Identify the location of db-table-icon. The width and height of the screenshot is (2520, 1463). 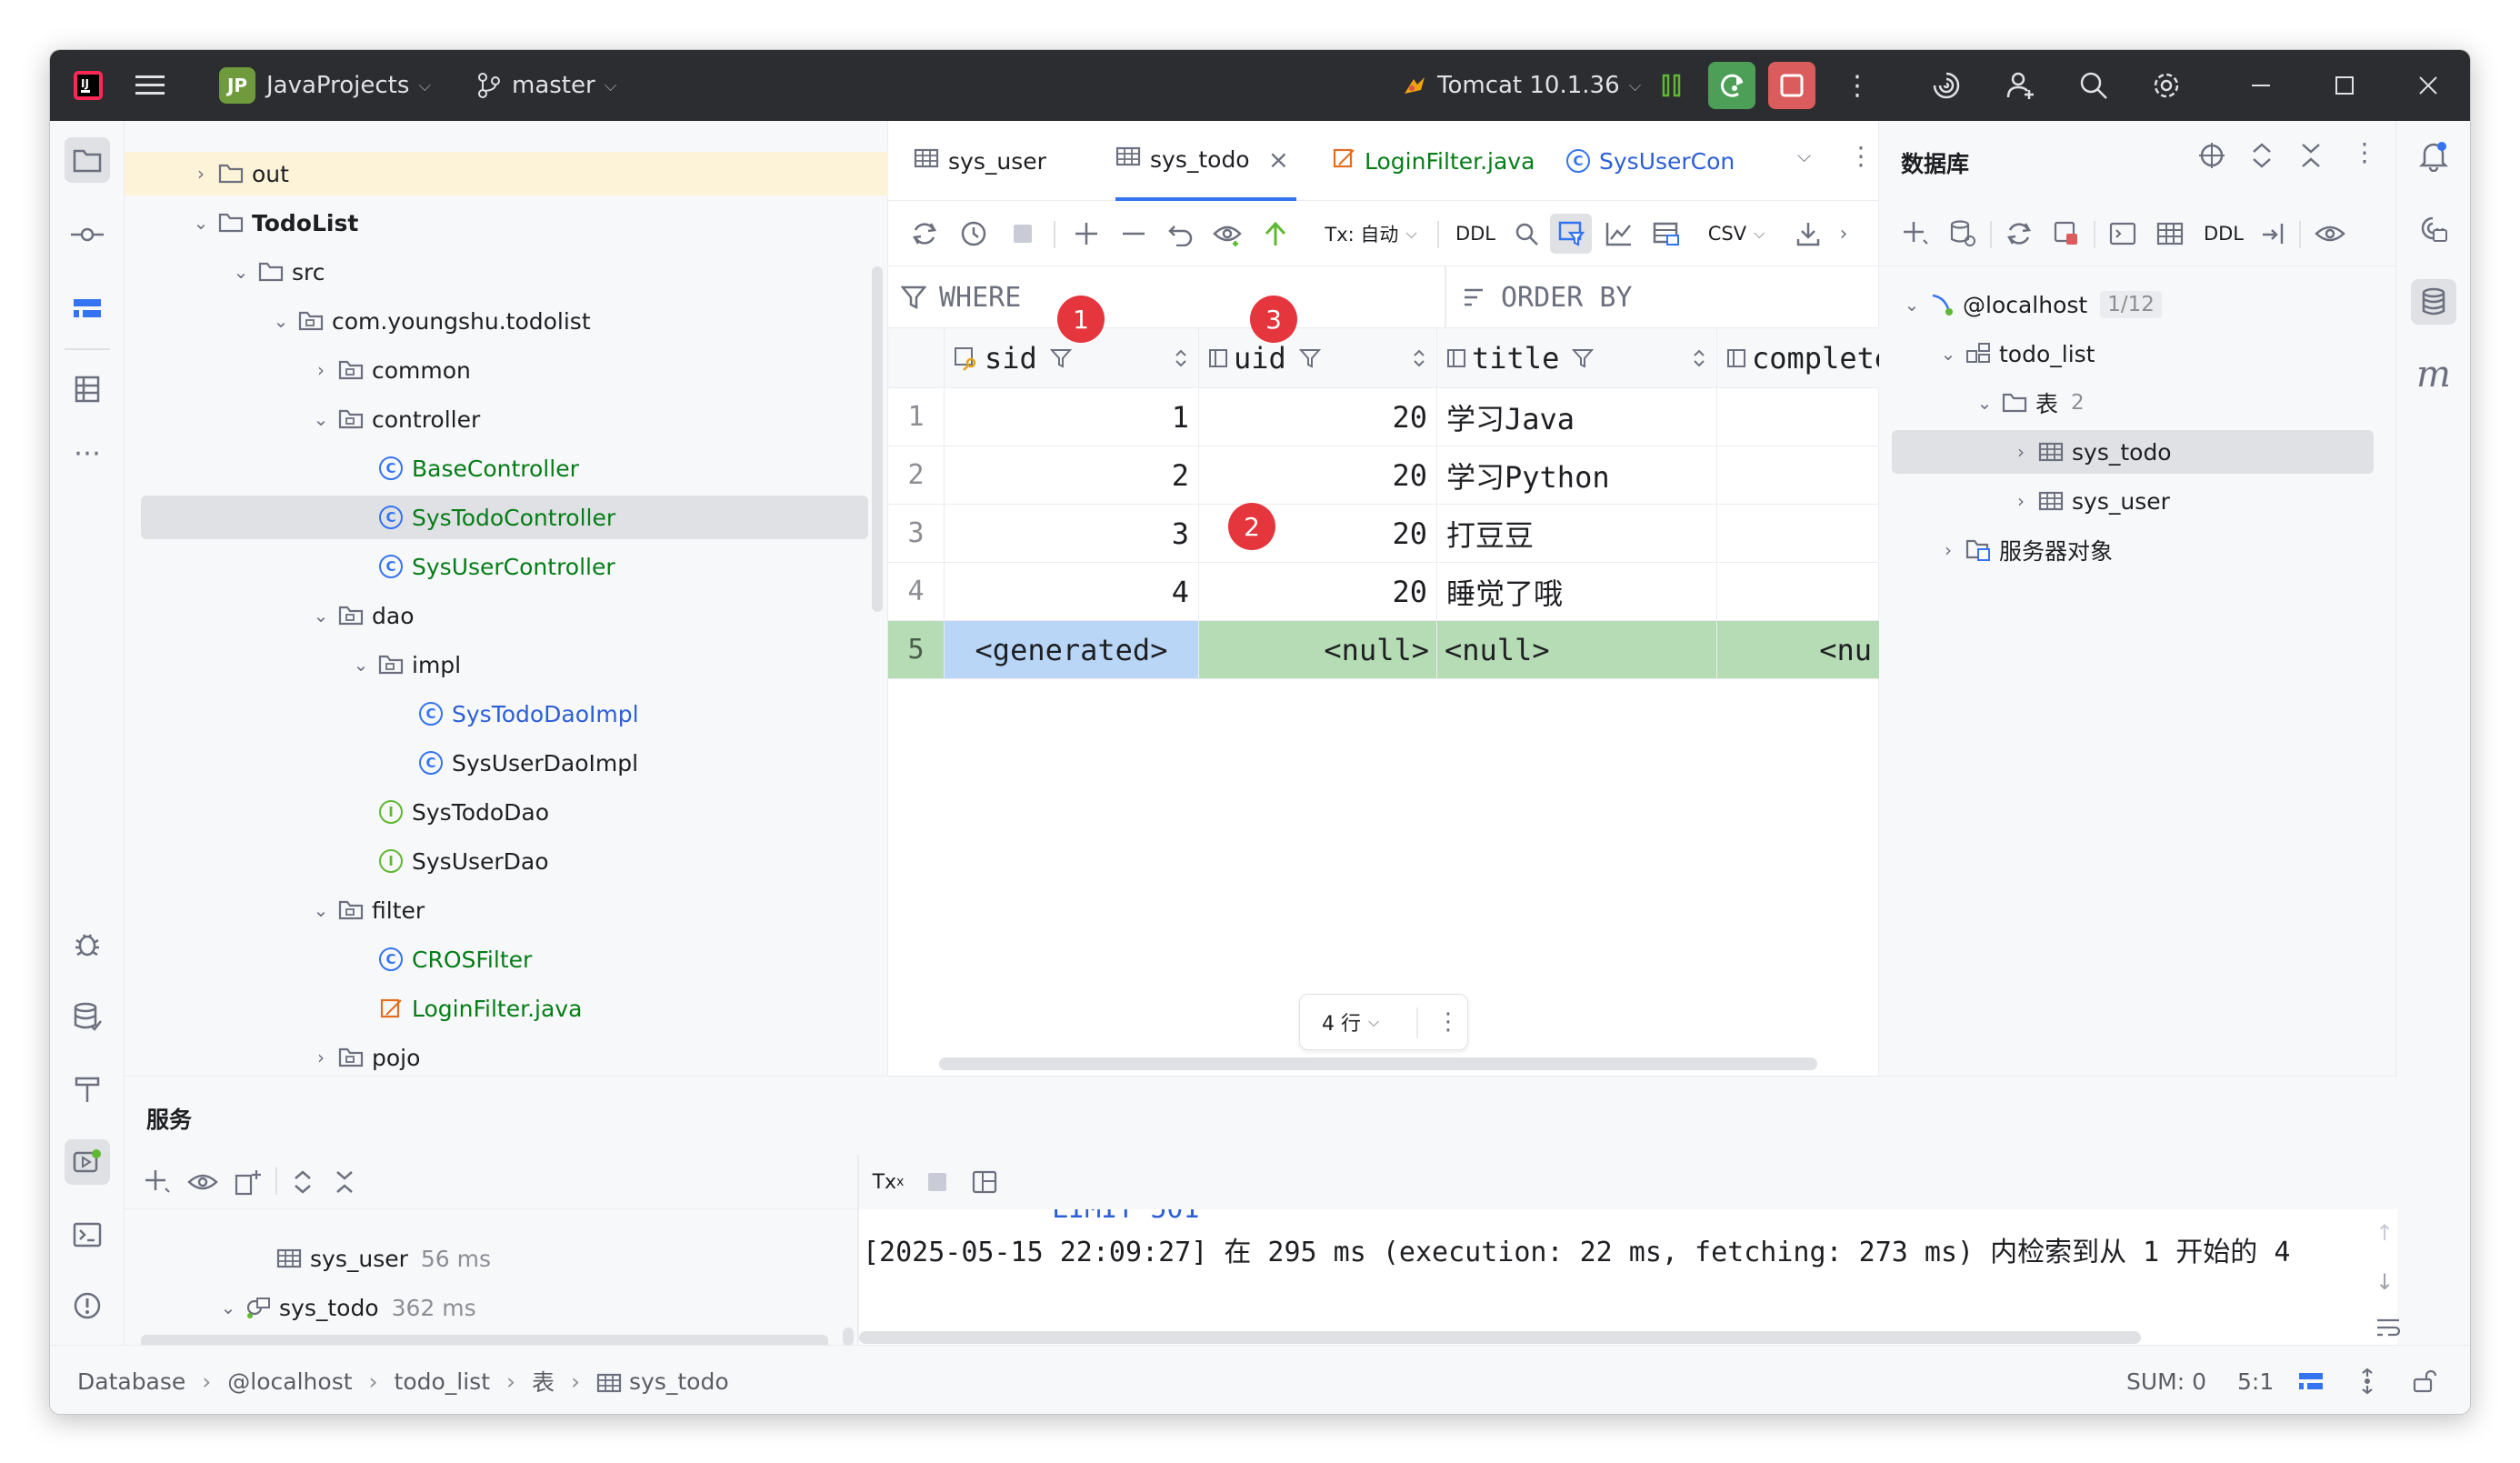
(2170, 234).